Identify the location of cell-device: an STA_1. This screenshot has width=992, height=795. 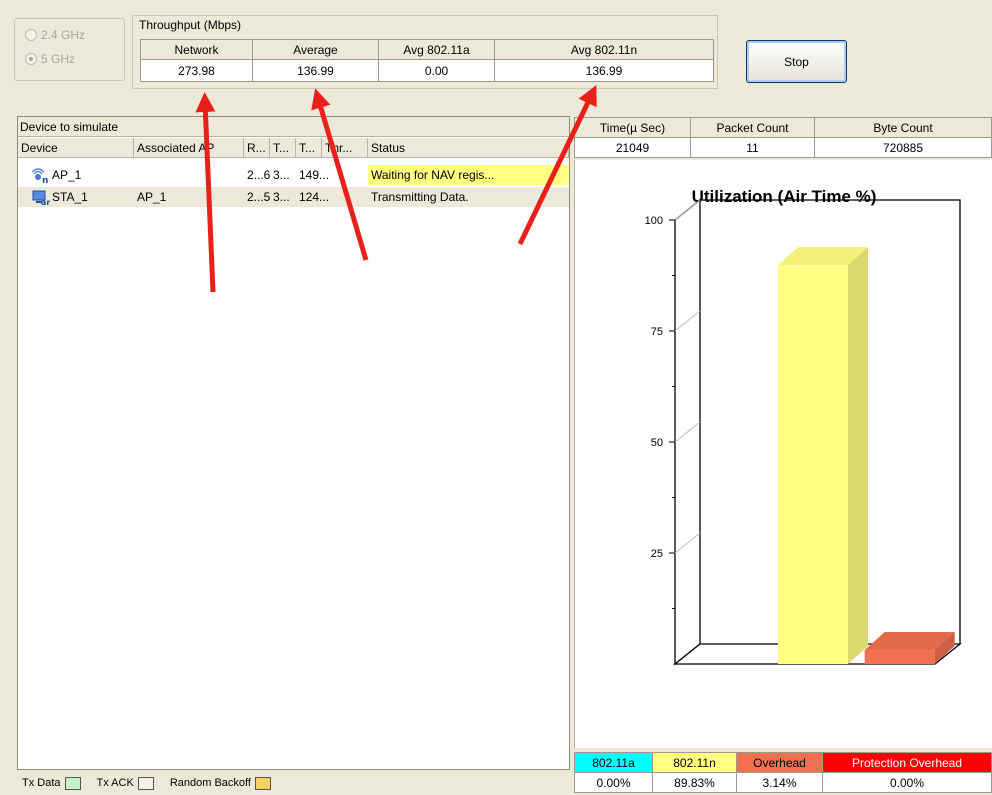
(76, 197).